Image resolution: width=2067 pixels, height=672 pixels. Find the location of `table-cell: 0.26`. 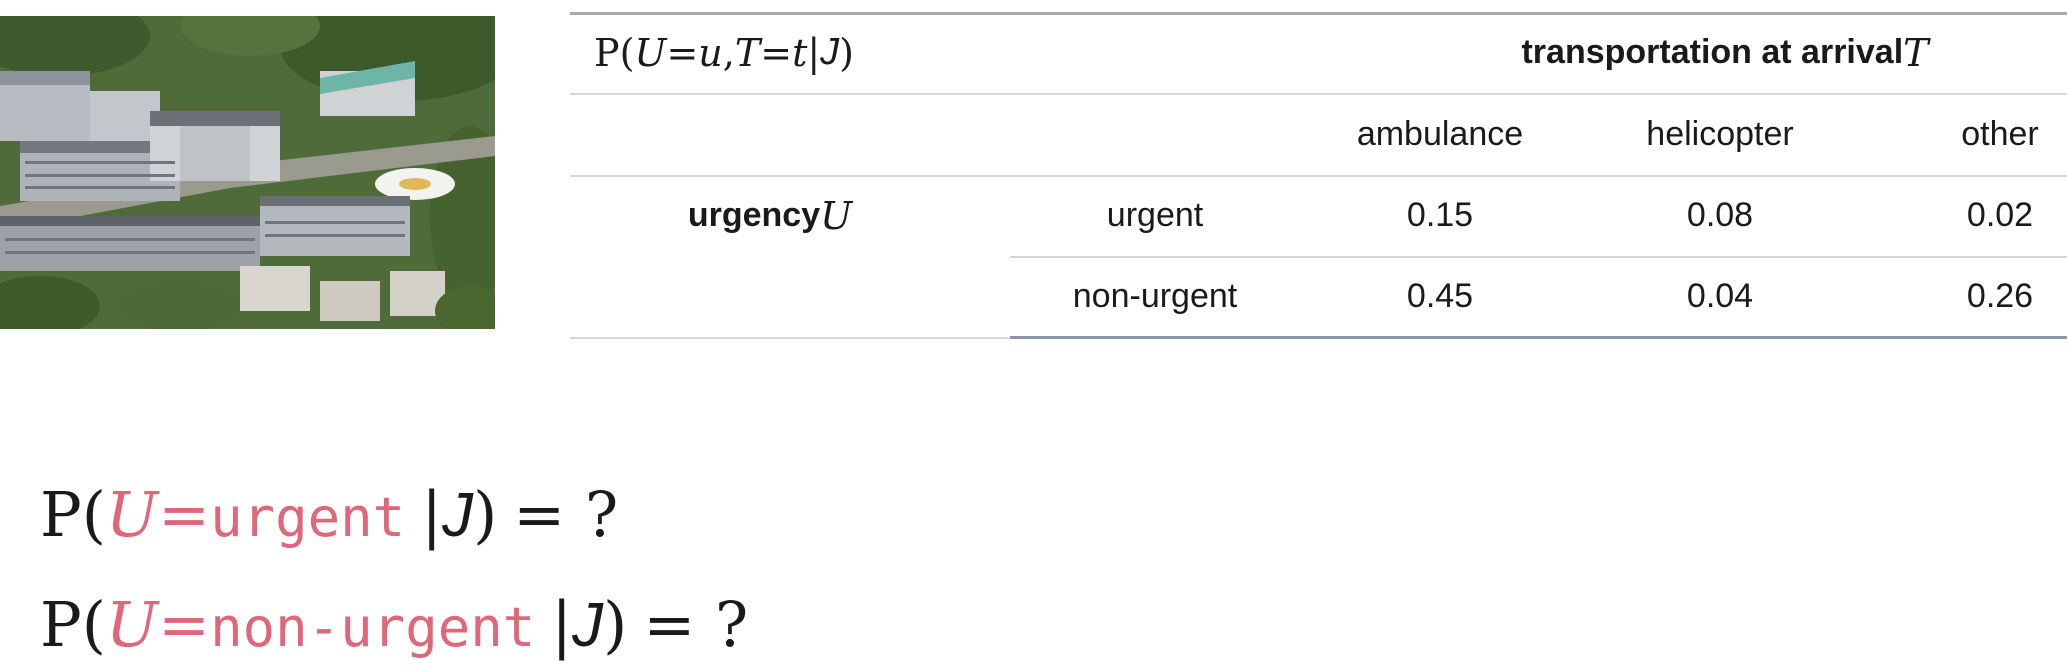

table-cell: 0.26 is located at coordinates (2000, 296).